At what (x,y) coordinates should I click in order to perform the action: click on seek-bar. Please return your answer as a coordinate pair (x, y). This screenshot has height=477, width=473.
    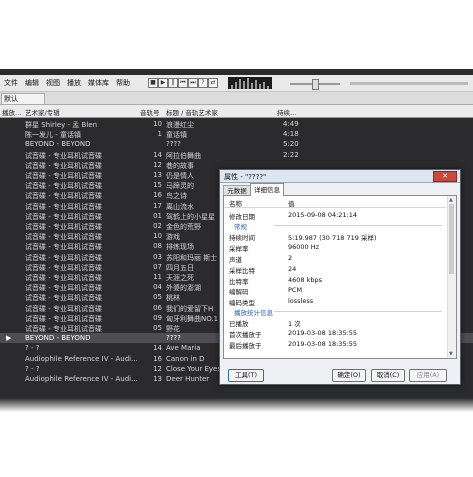
    Looking at the image, I should click on (409, 83).